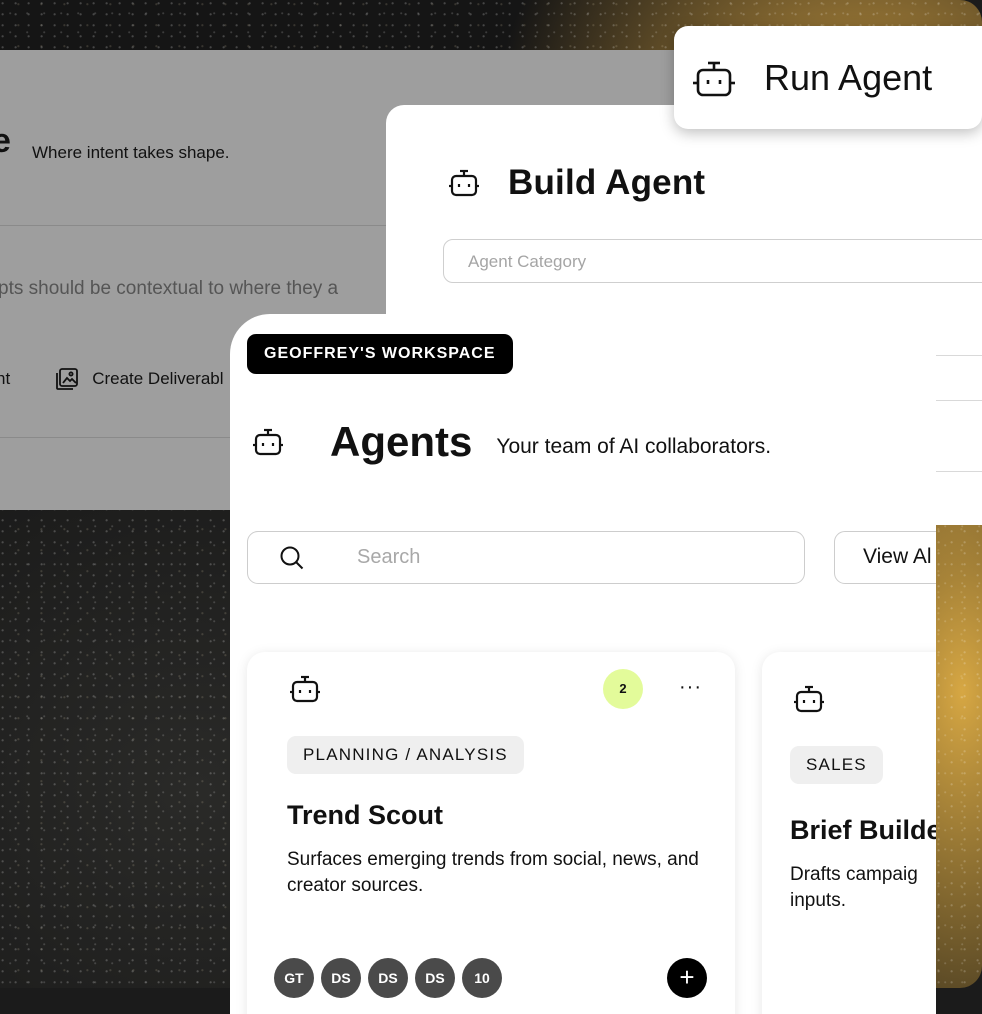 This screenshot has width=982, height=1014. Describe the element at coordinates (607, 182) in the screenshot. I see `build-agent-title: Build Agent` at that location.